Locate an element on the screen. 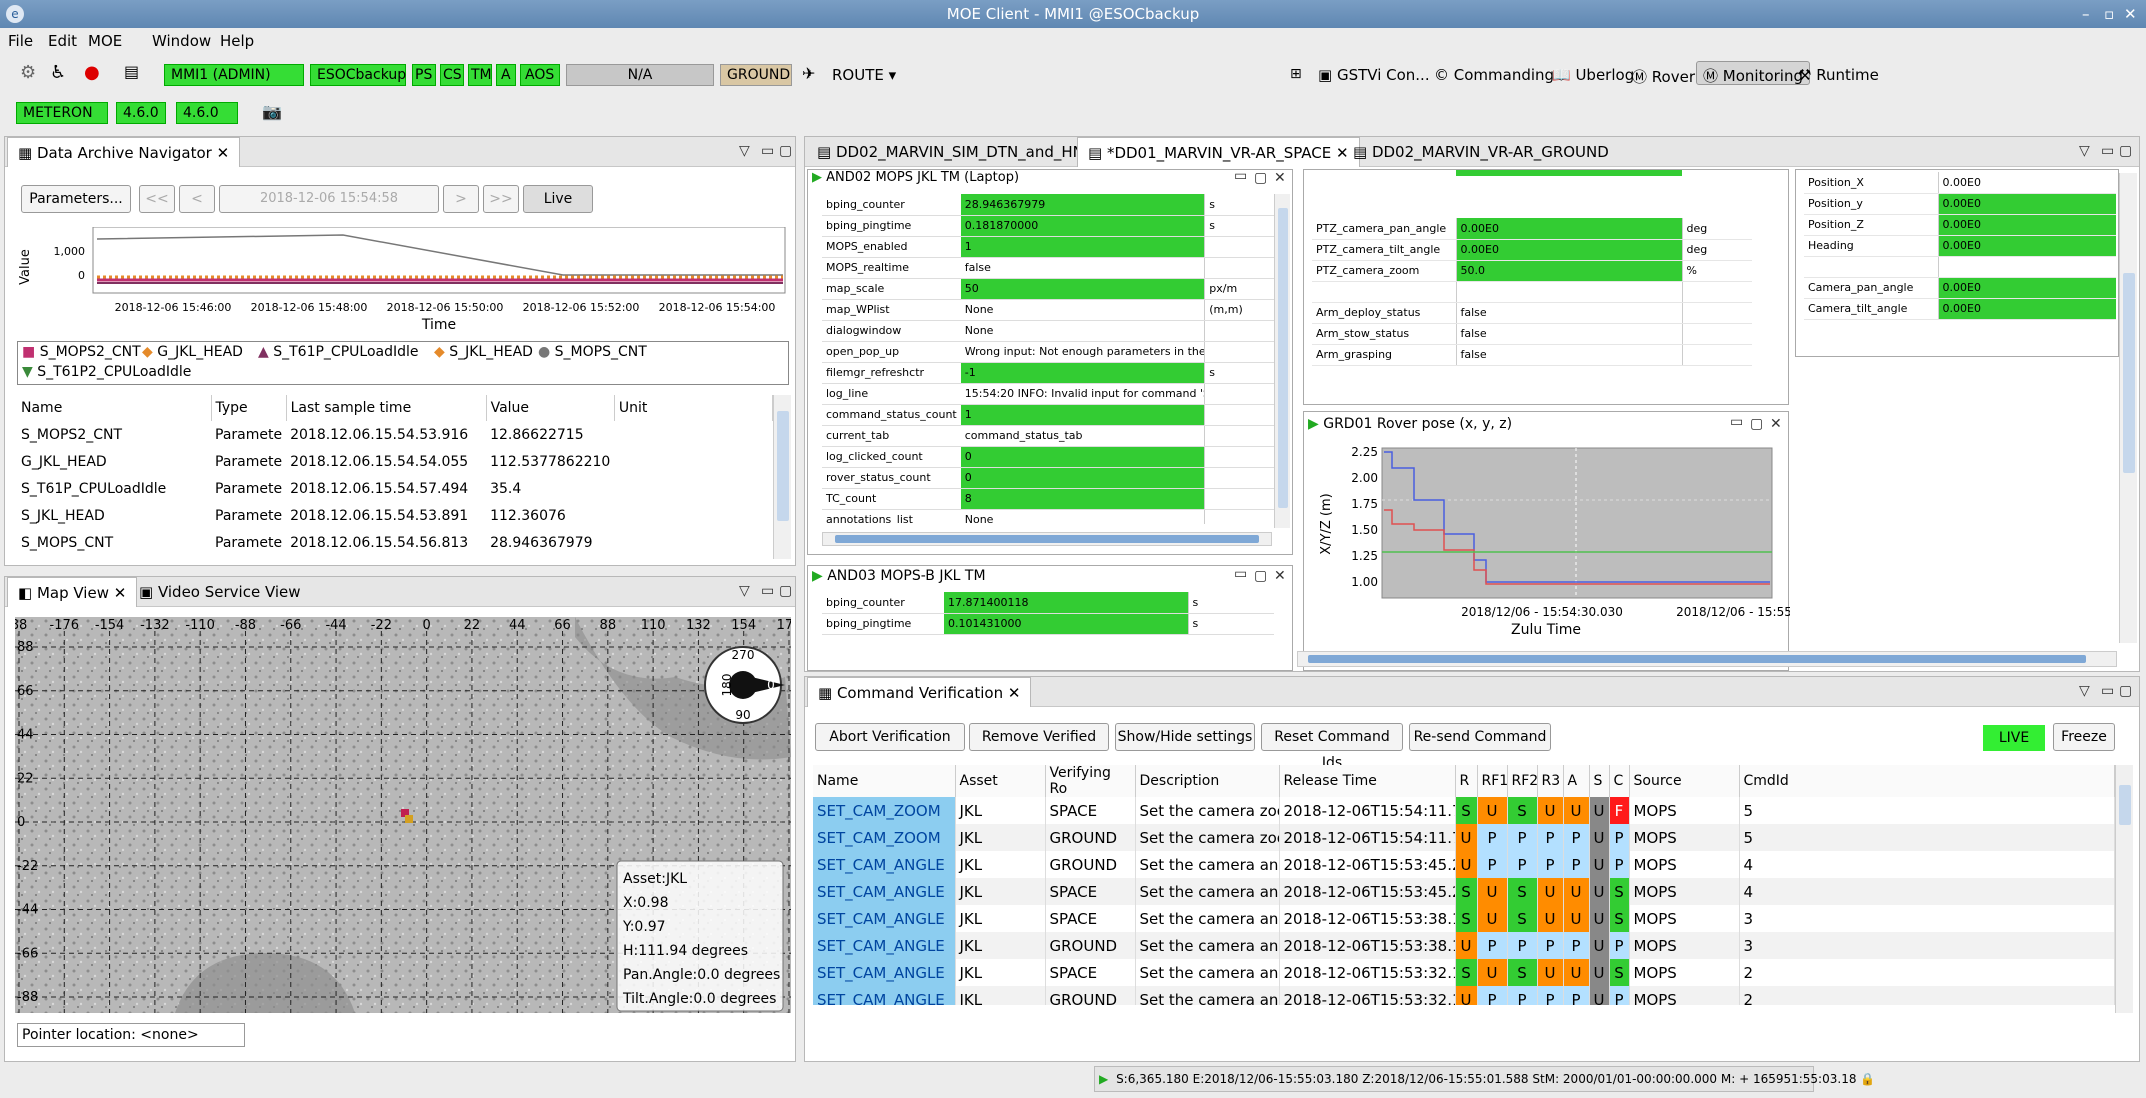 Image resolution: width=2146 pixels, height=1098 pixels. tab-dd01-space: ▤ *DD01_MARVIN_VR-AR_SPACE ✕ is located at coordinates (1218, 152).